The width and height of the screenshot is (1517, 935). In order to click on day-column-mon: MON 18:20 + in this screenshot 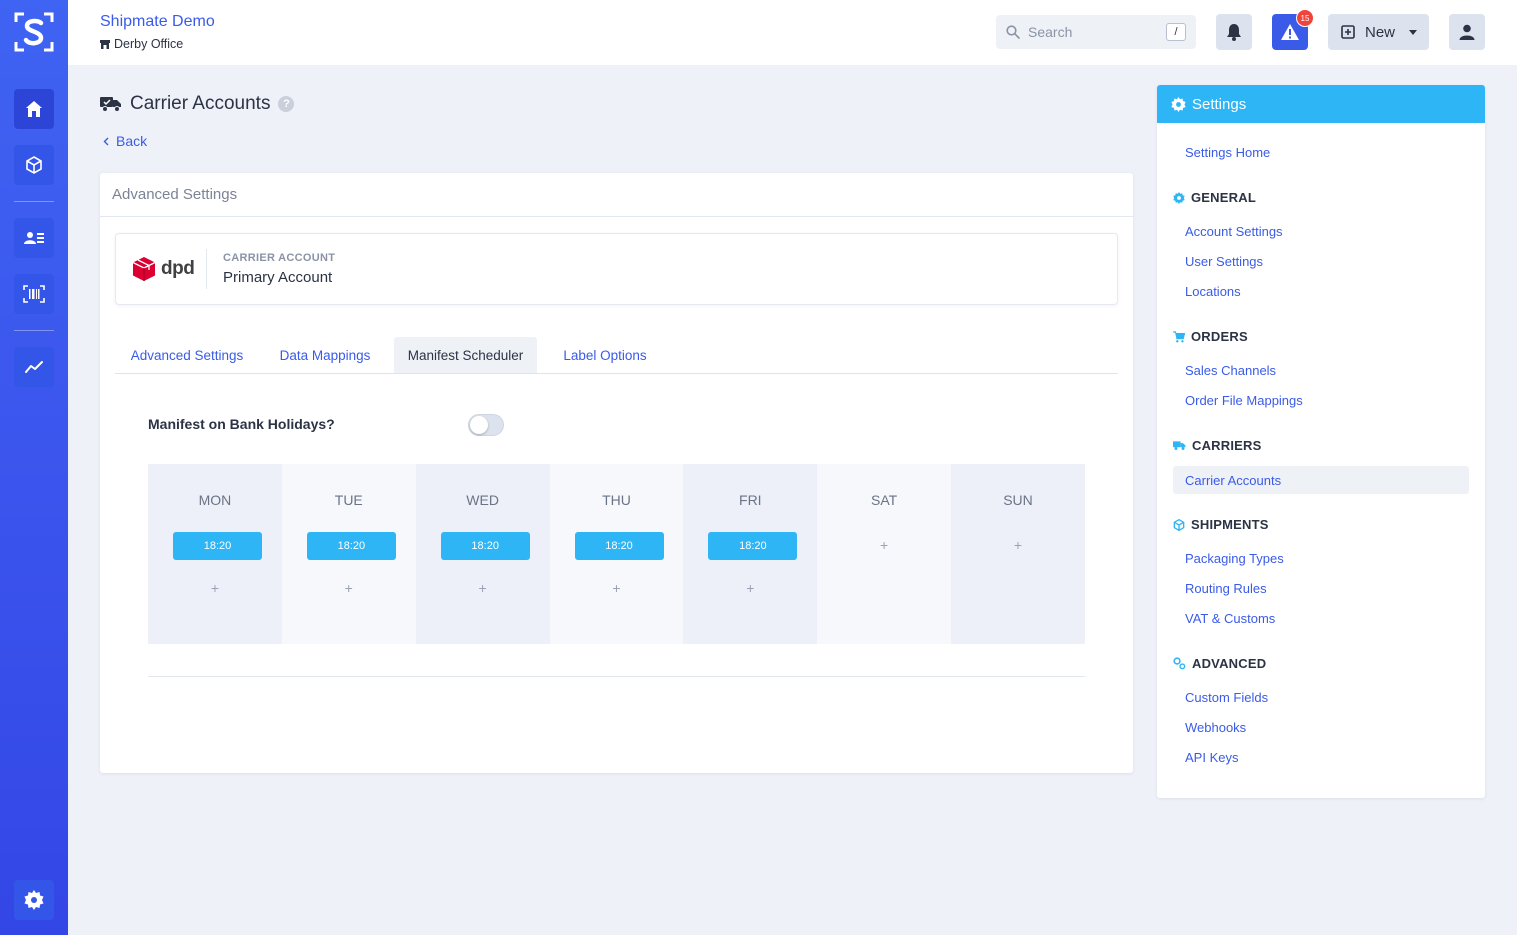, I will do `click(215, 554)`.